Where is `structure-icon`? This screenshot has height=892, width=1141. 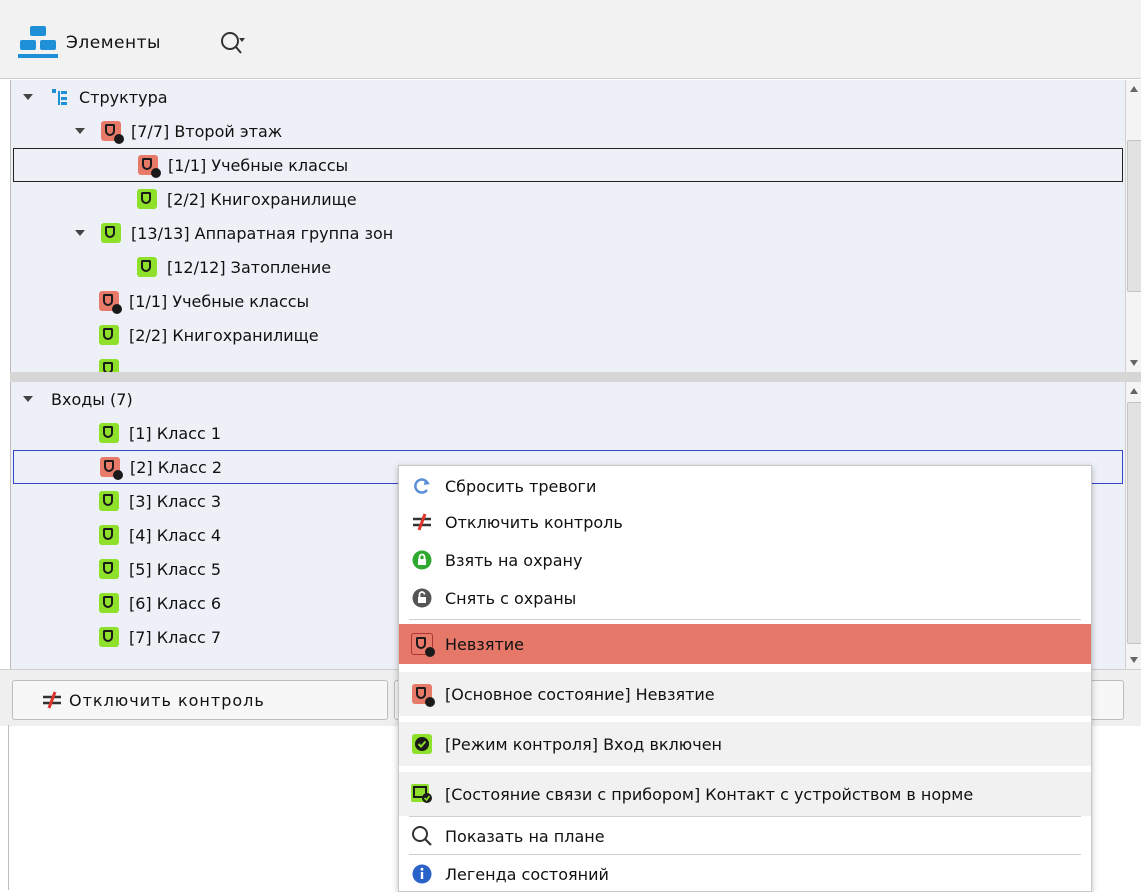 structure-icon is located at coordinates (60, 97).